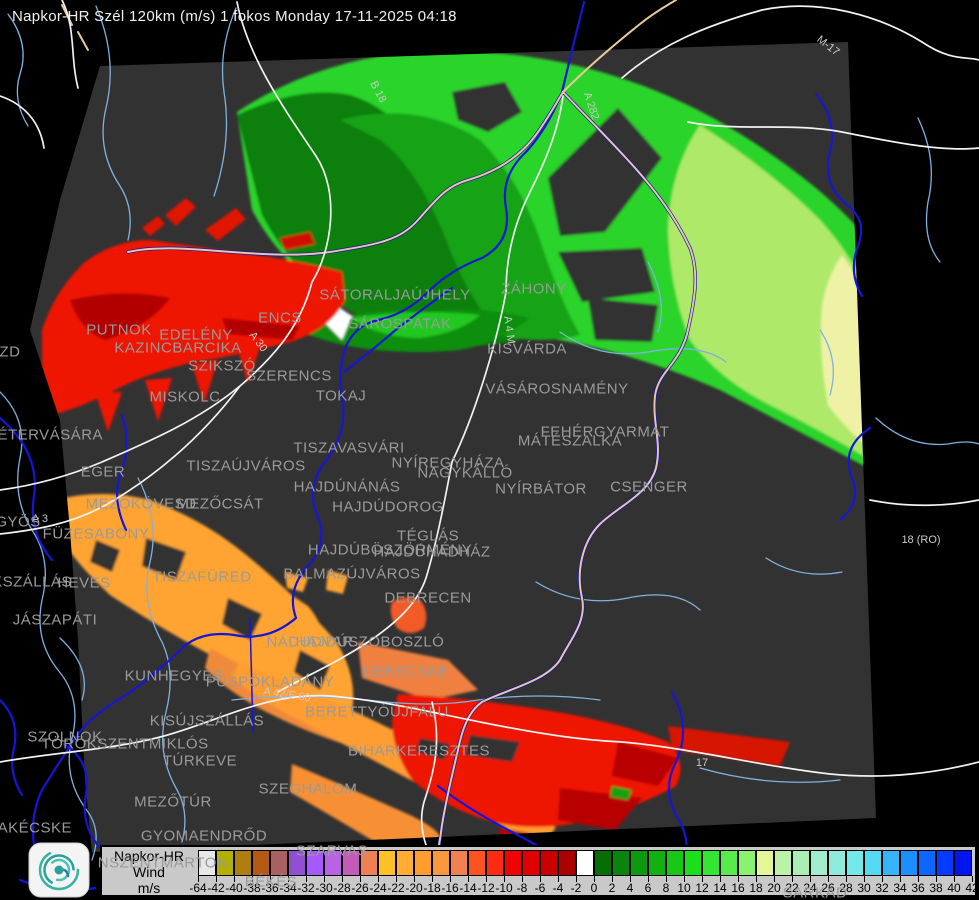  What do you see at coordinates (200, 761) in the screenshot?
I see `city-label: TÚRKEVE` at bounding box center [200, 761].